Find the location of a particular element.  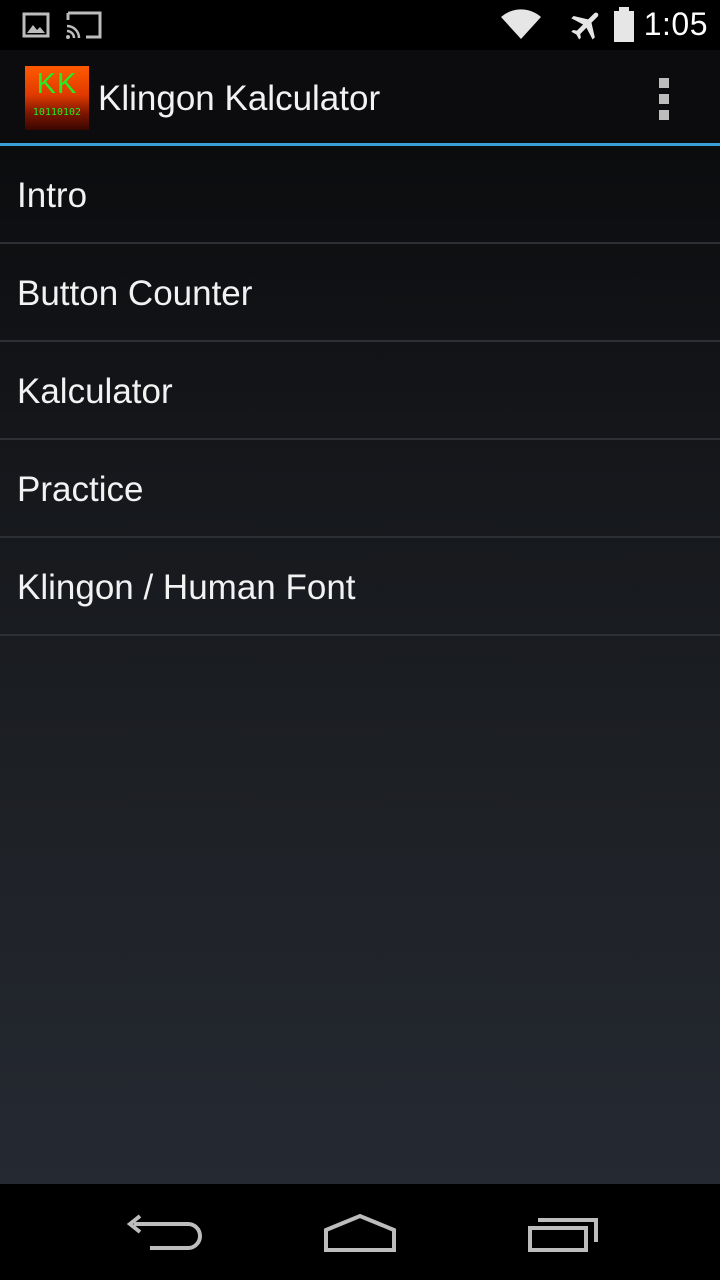

image-notification-icon is located at coordinates (36, 25).